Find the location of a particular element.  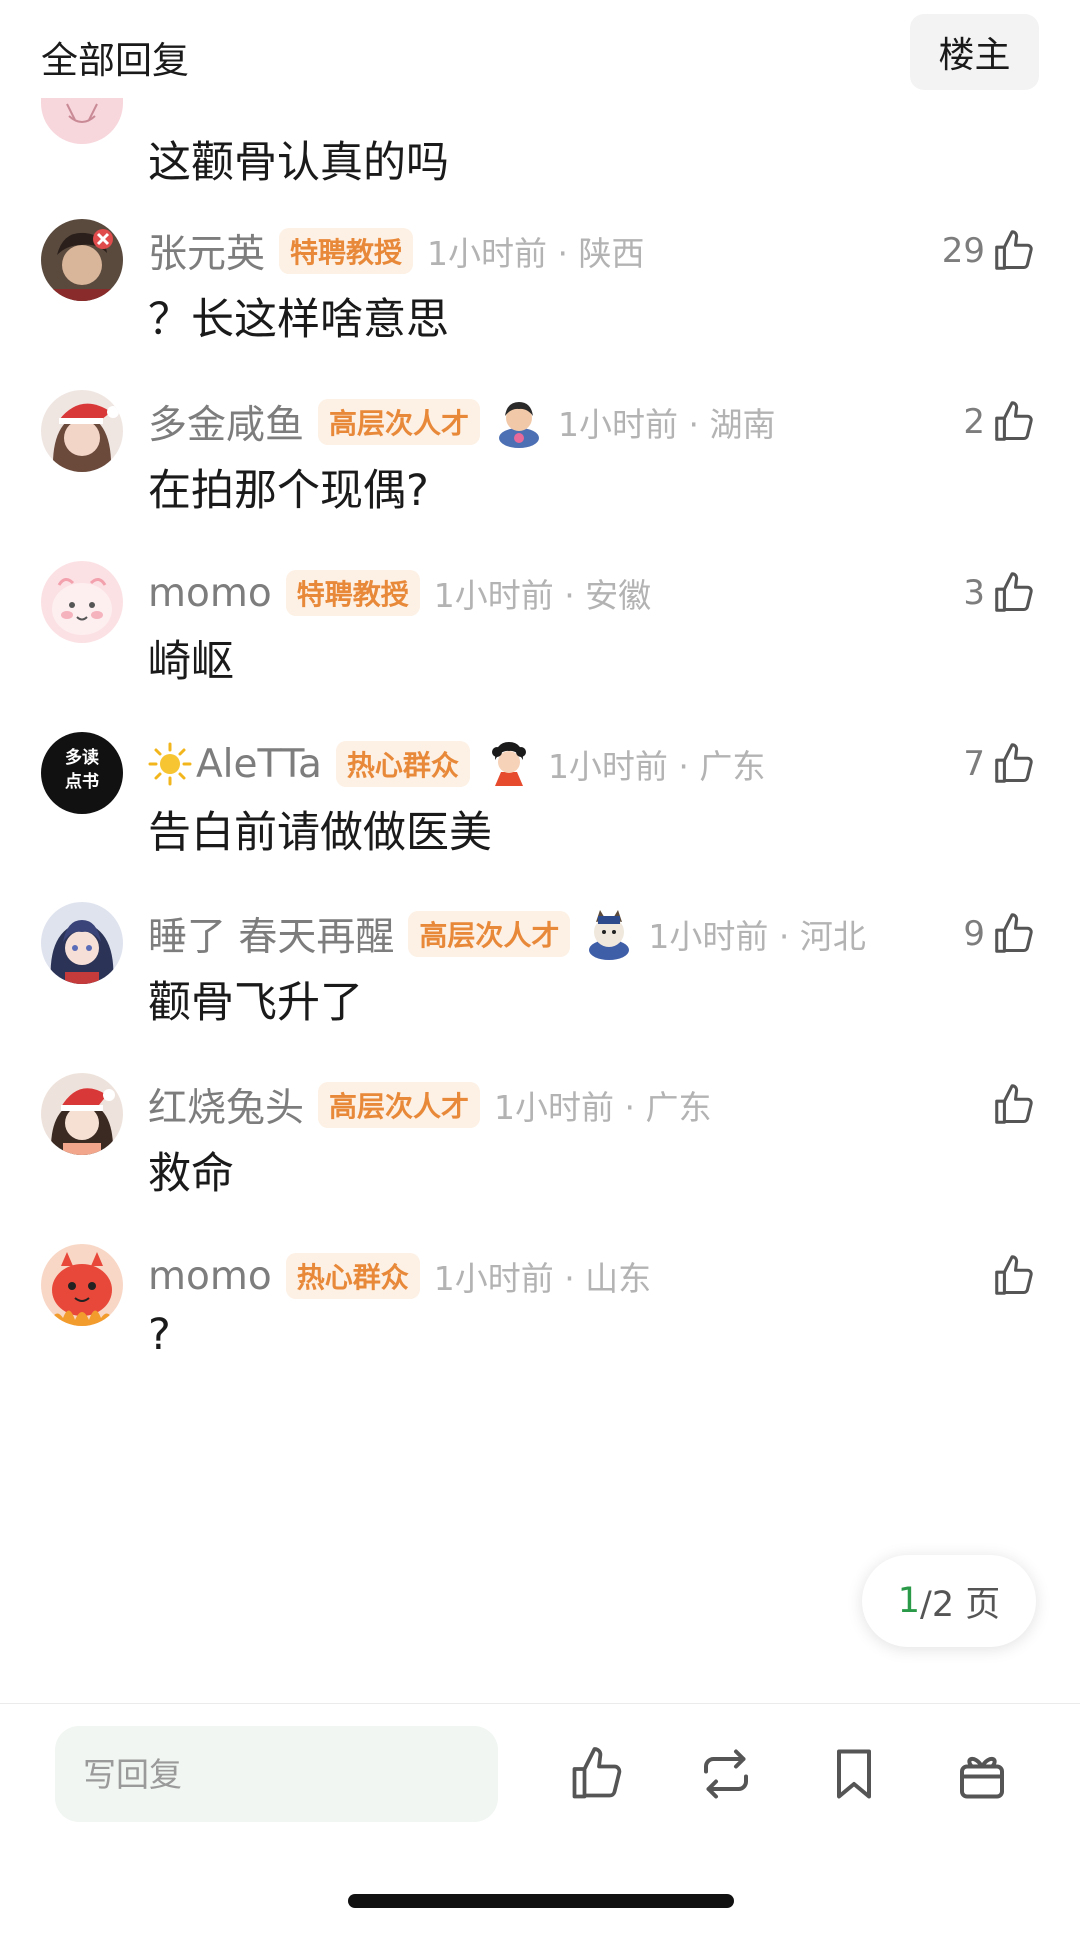

like-button: 7 is located at coordinates (1000, 764).